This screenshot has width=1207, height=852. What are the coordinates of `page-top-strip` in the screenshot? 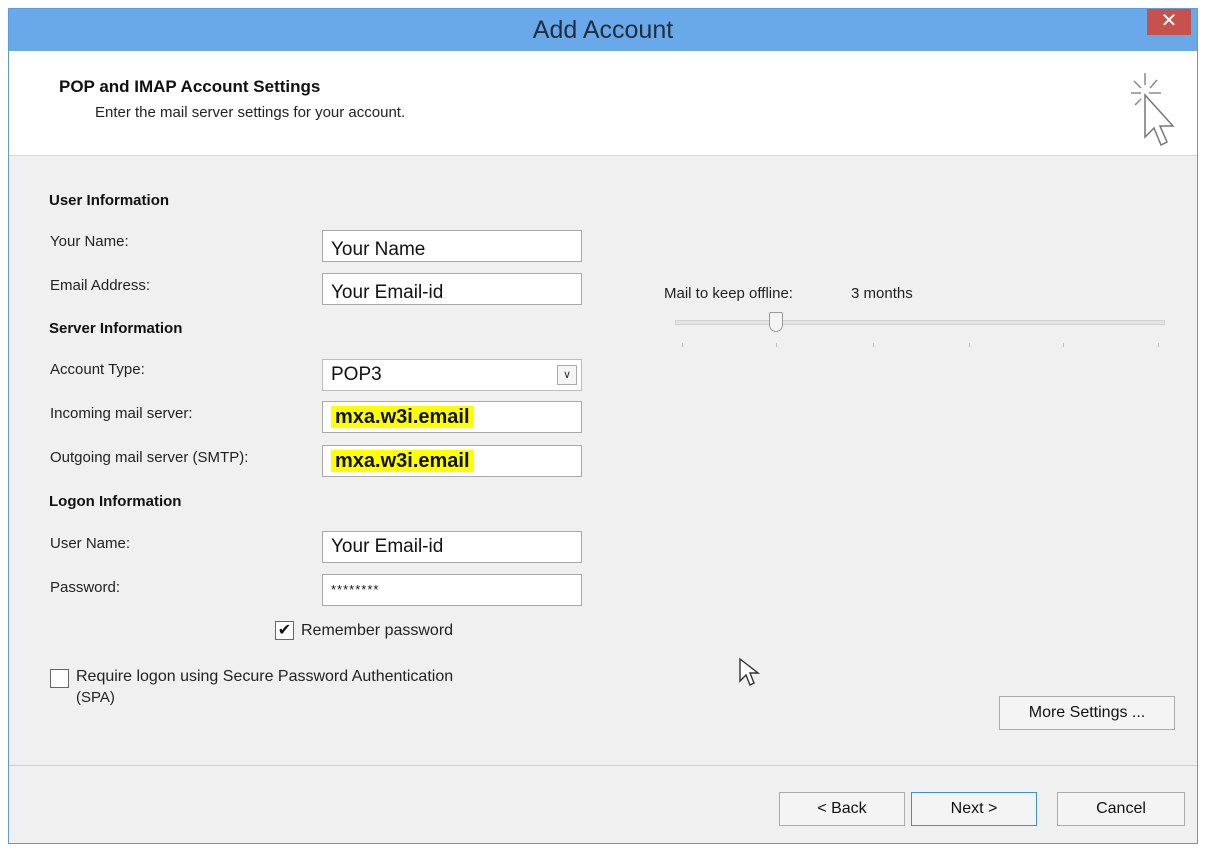 It's located at (603, 4).